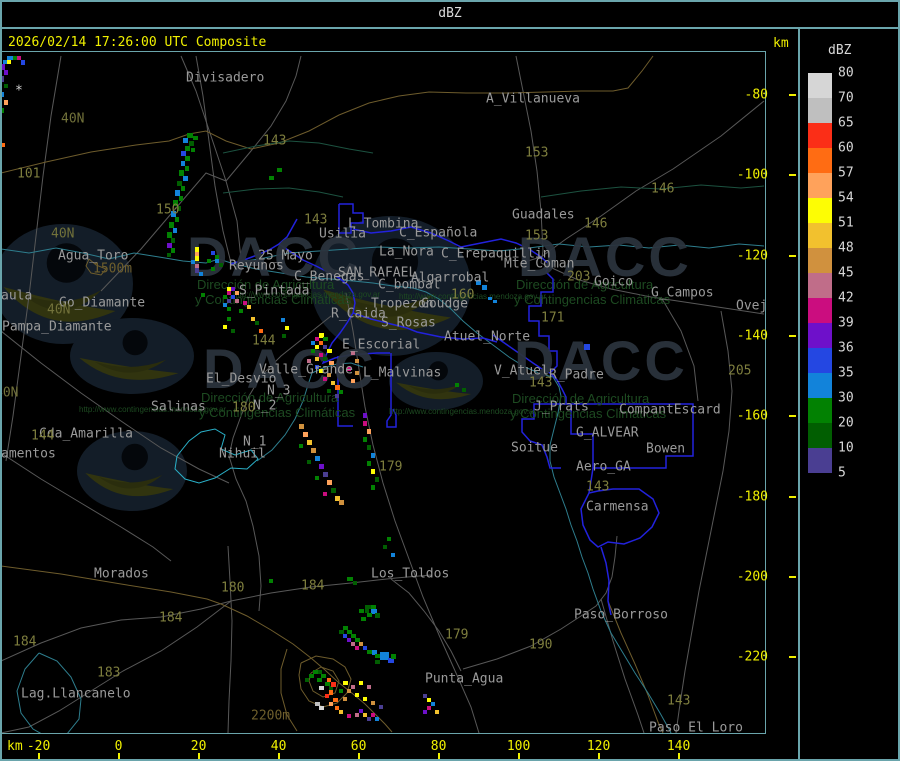 The image size is (900, 761). I want to click on route-number-label: 150, so click(168, 210).